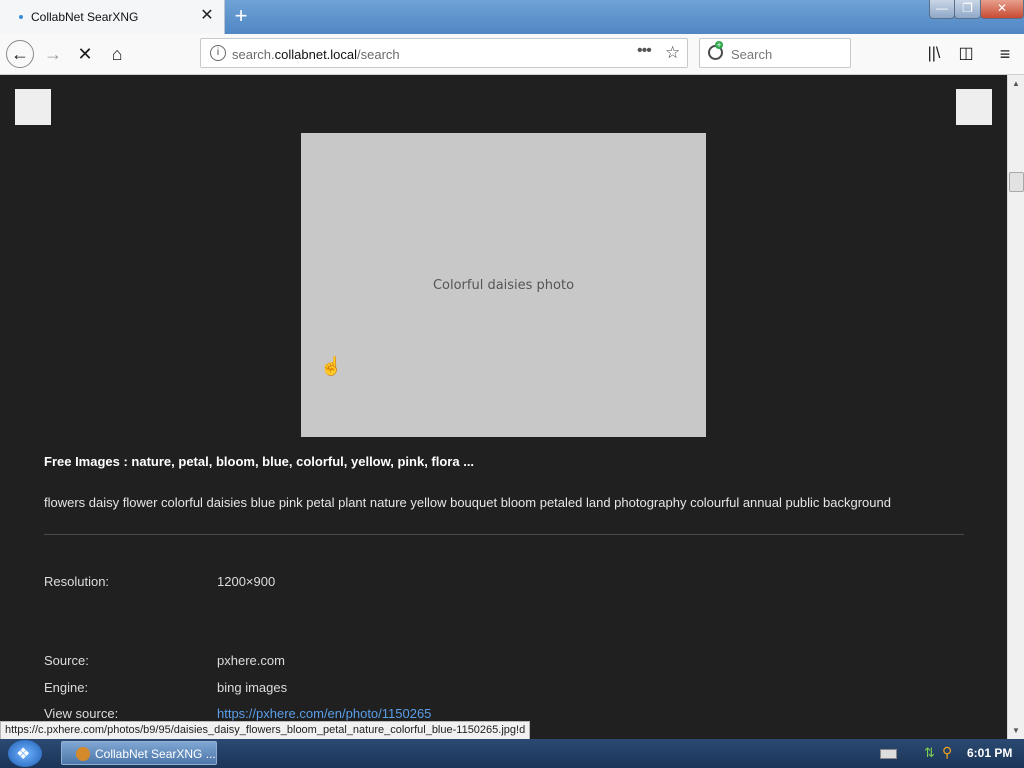 The height and width of the screenshot is (768, 1024). I want to click on tab-close-icon: ✕, so click(207, 16).